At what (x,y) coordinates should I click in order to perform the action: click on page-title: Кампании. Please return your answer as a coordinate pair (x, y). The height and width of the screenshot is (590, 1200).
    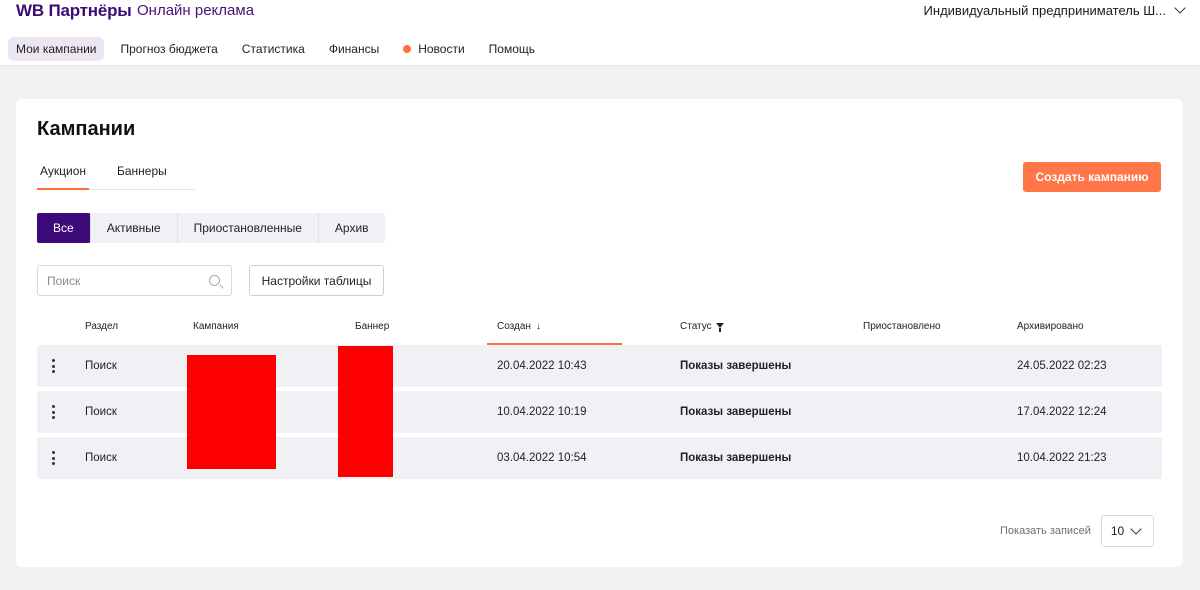
    Looking at the image, I should click on (86, 129).